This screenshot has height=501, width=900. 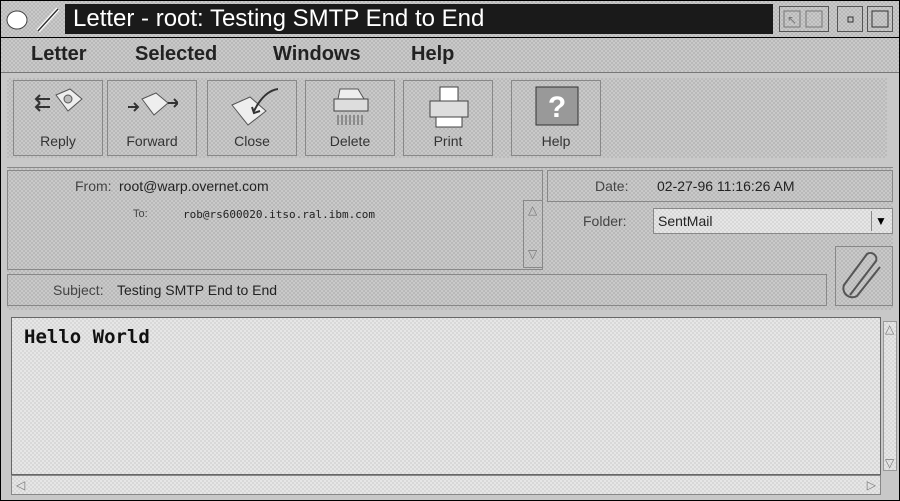 I want to click on title-bar: Letter - root: Testing SMTP End to End ↖, so click(x=450, y=19).